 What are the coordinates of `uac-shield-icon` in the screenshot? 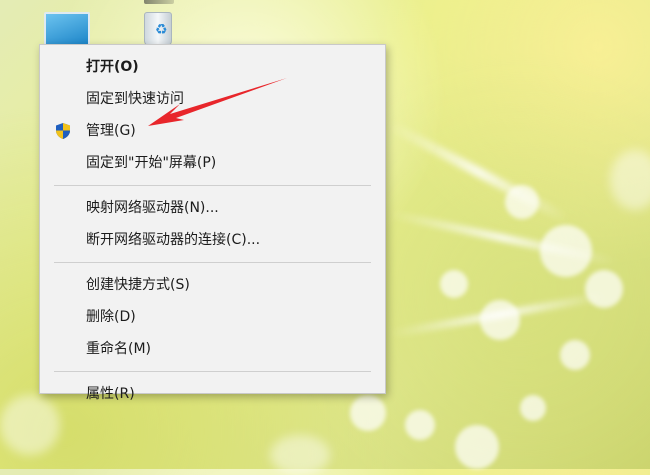 It's located at (63, 131).